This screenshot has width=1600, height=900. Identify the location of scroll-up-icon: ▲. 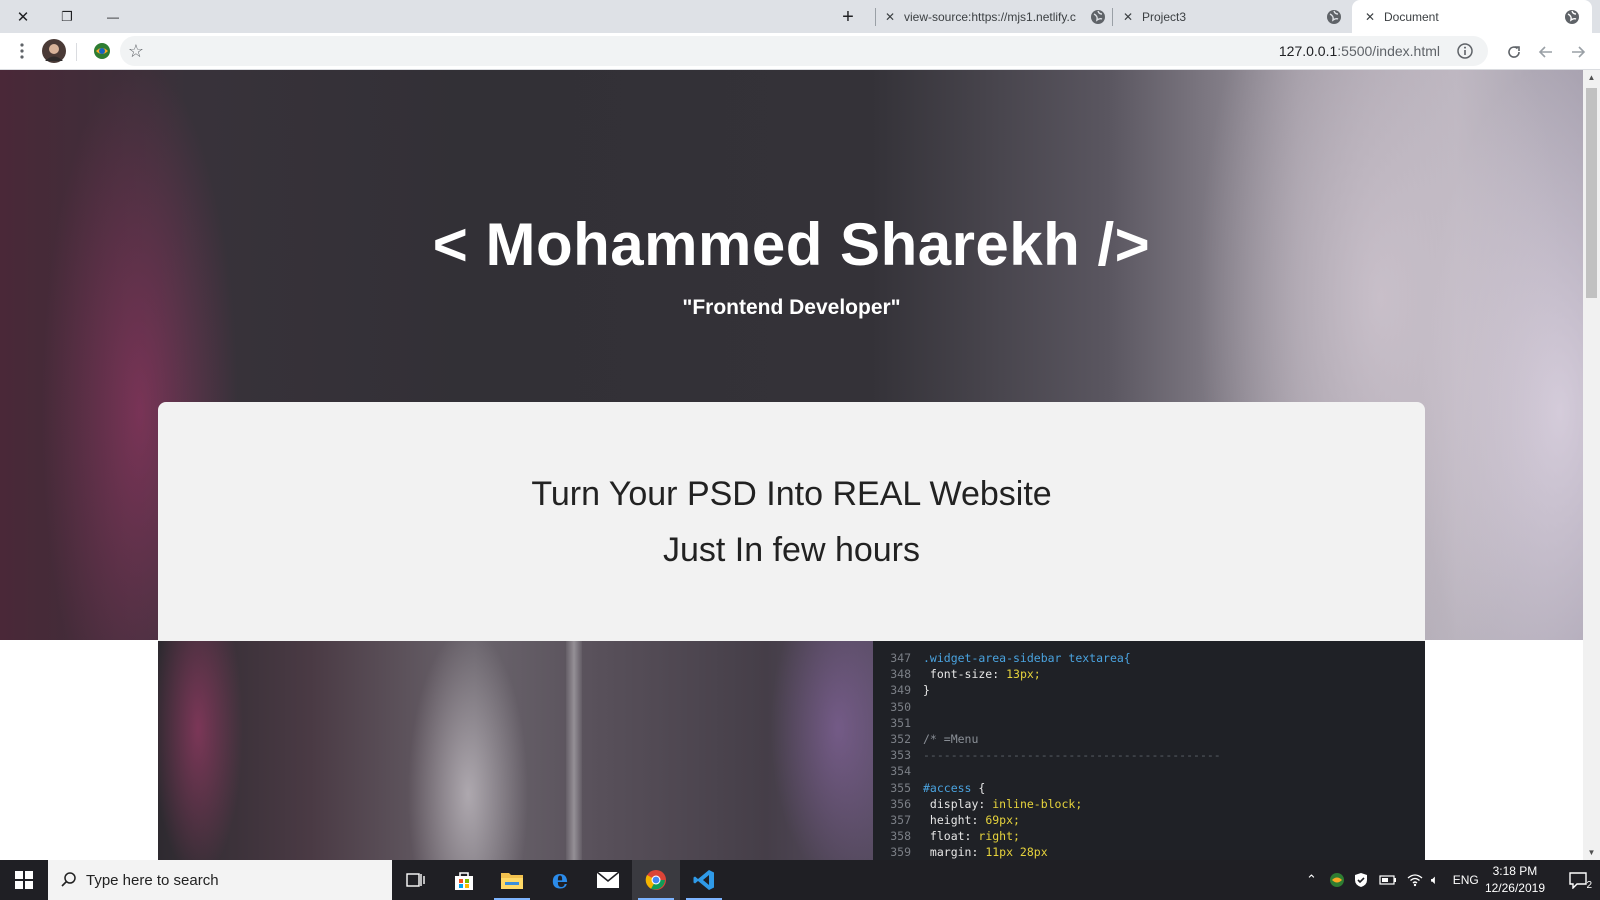
(1591, 77).